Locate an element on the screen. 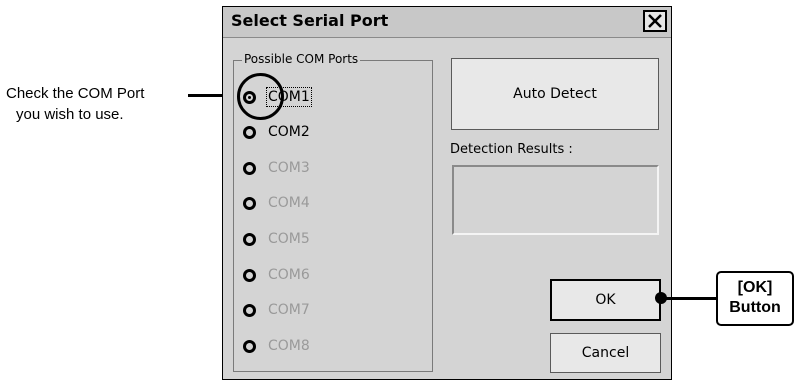 The image size is (798, 384). callout-check-com-port: Check the COM Port you wish to use. is located at coordinates (97, 104).